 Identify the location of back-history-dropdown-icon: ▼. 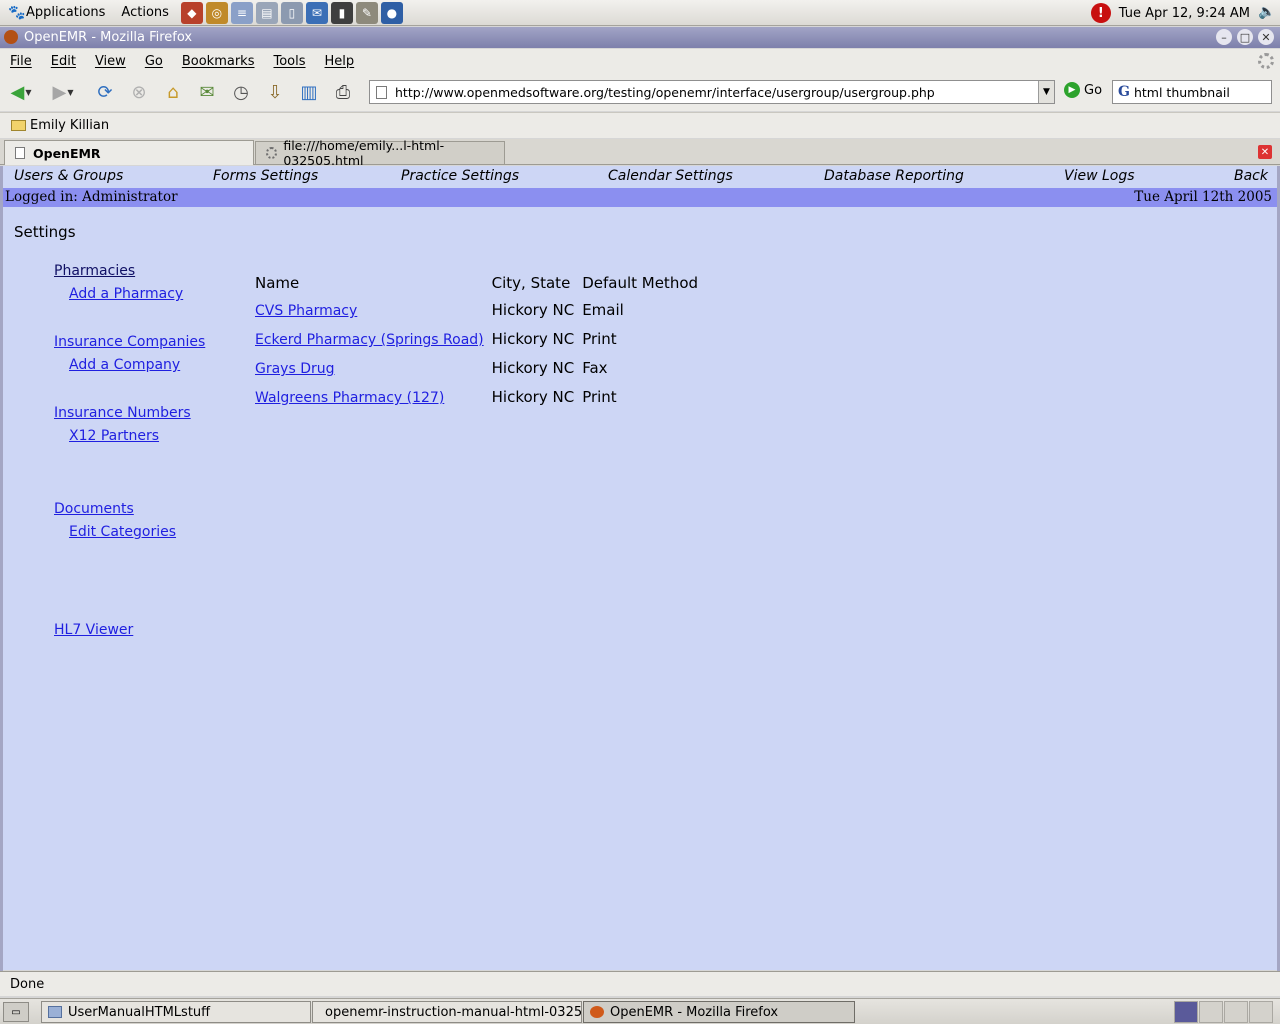
(28, 92).